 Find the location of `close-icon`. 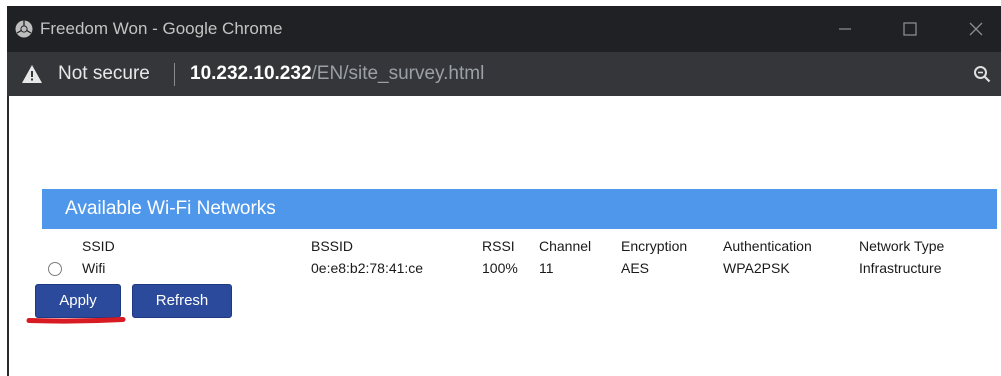

close-icon is located at coordinates (976, 29).